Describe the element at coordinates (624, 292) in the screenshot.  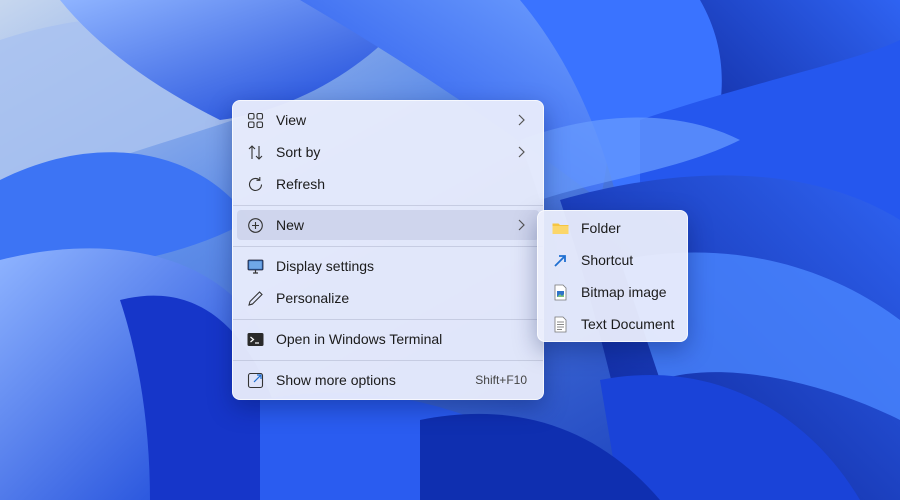
I see `submenu-item-label: Bitmap image` at that location.